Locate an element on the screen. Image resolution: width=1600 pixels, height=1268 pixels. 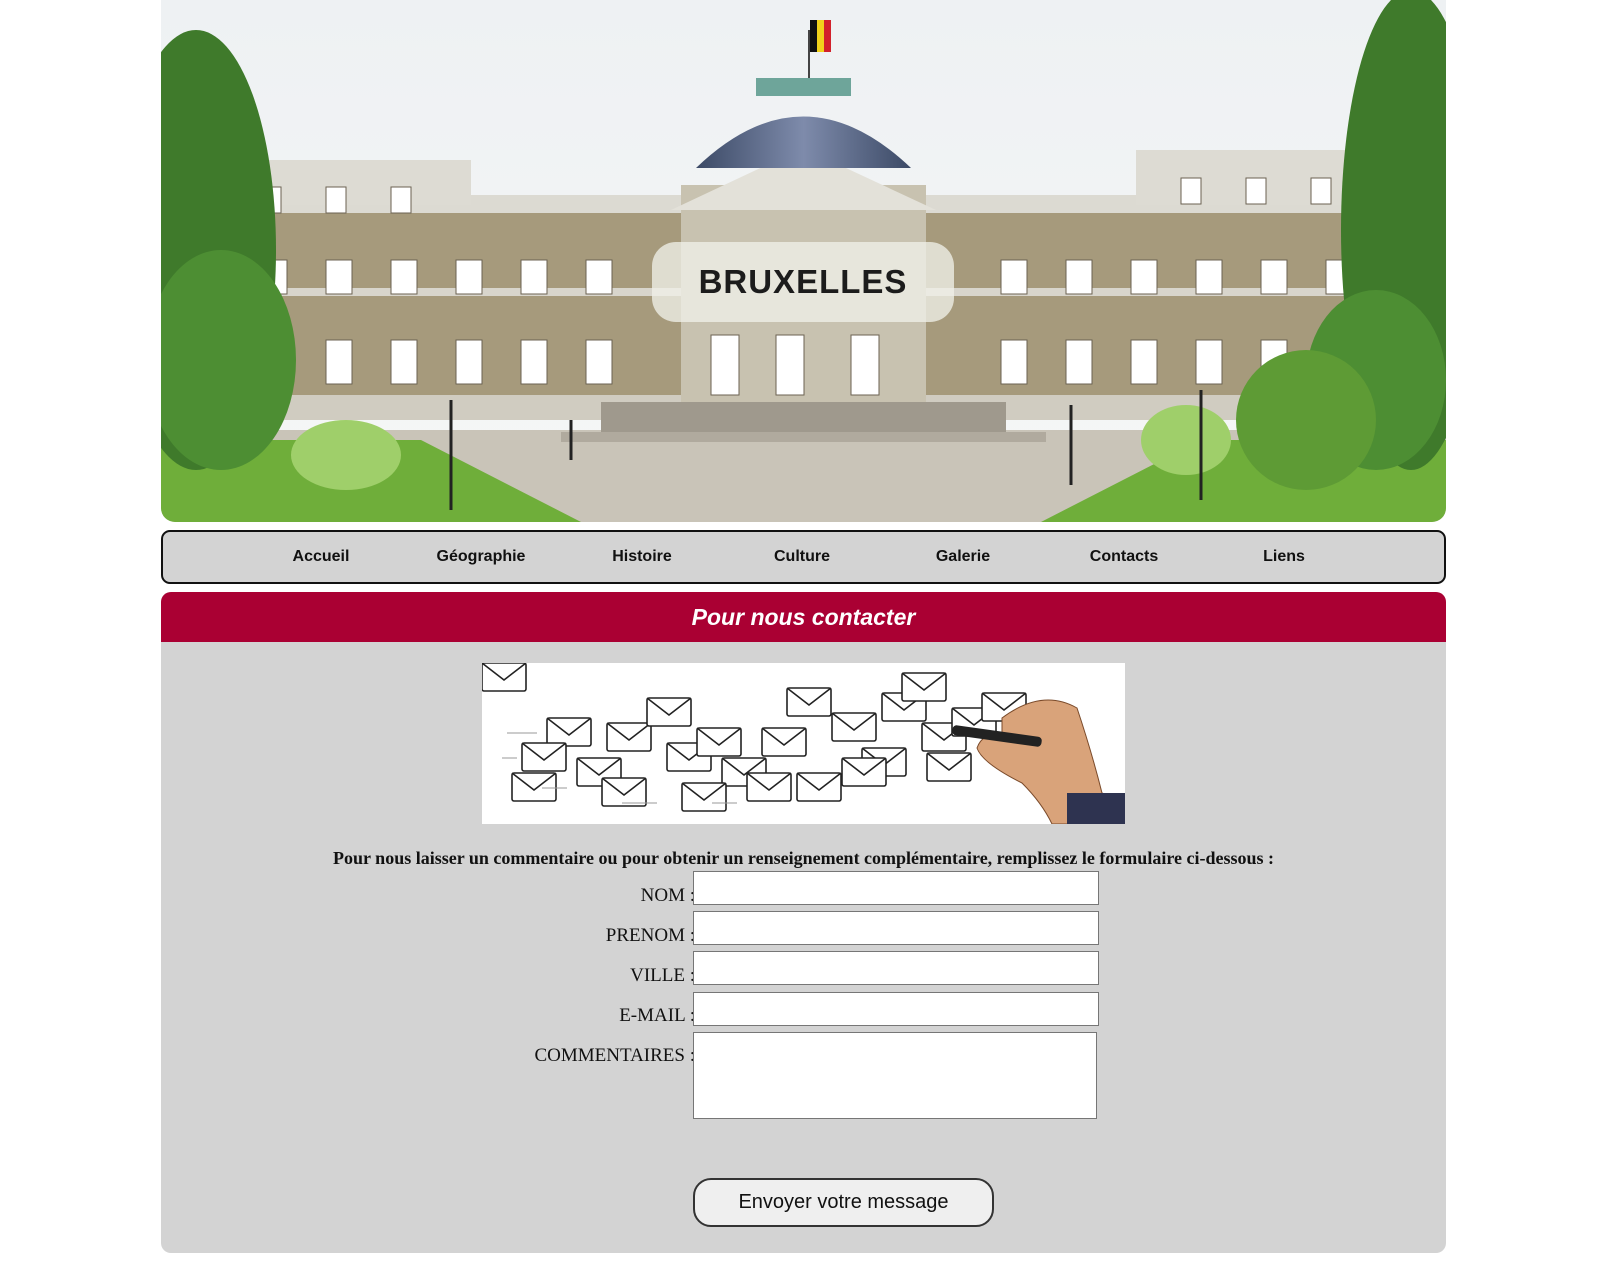
nav-histoire: Histoire is located at coordinates (642, 557).